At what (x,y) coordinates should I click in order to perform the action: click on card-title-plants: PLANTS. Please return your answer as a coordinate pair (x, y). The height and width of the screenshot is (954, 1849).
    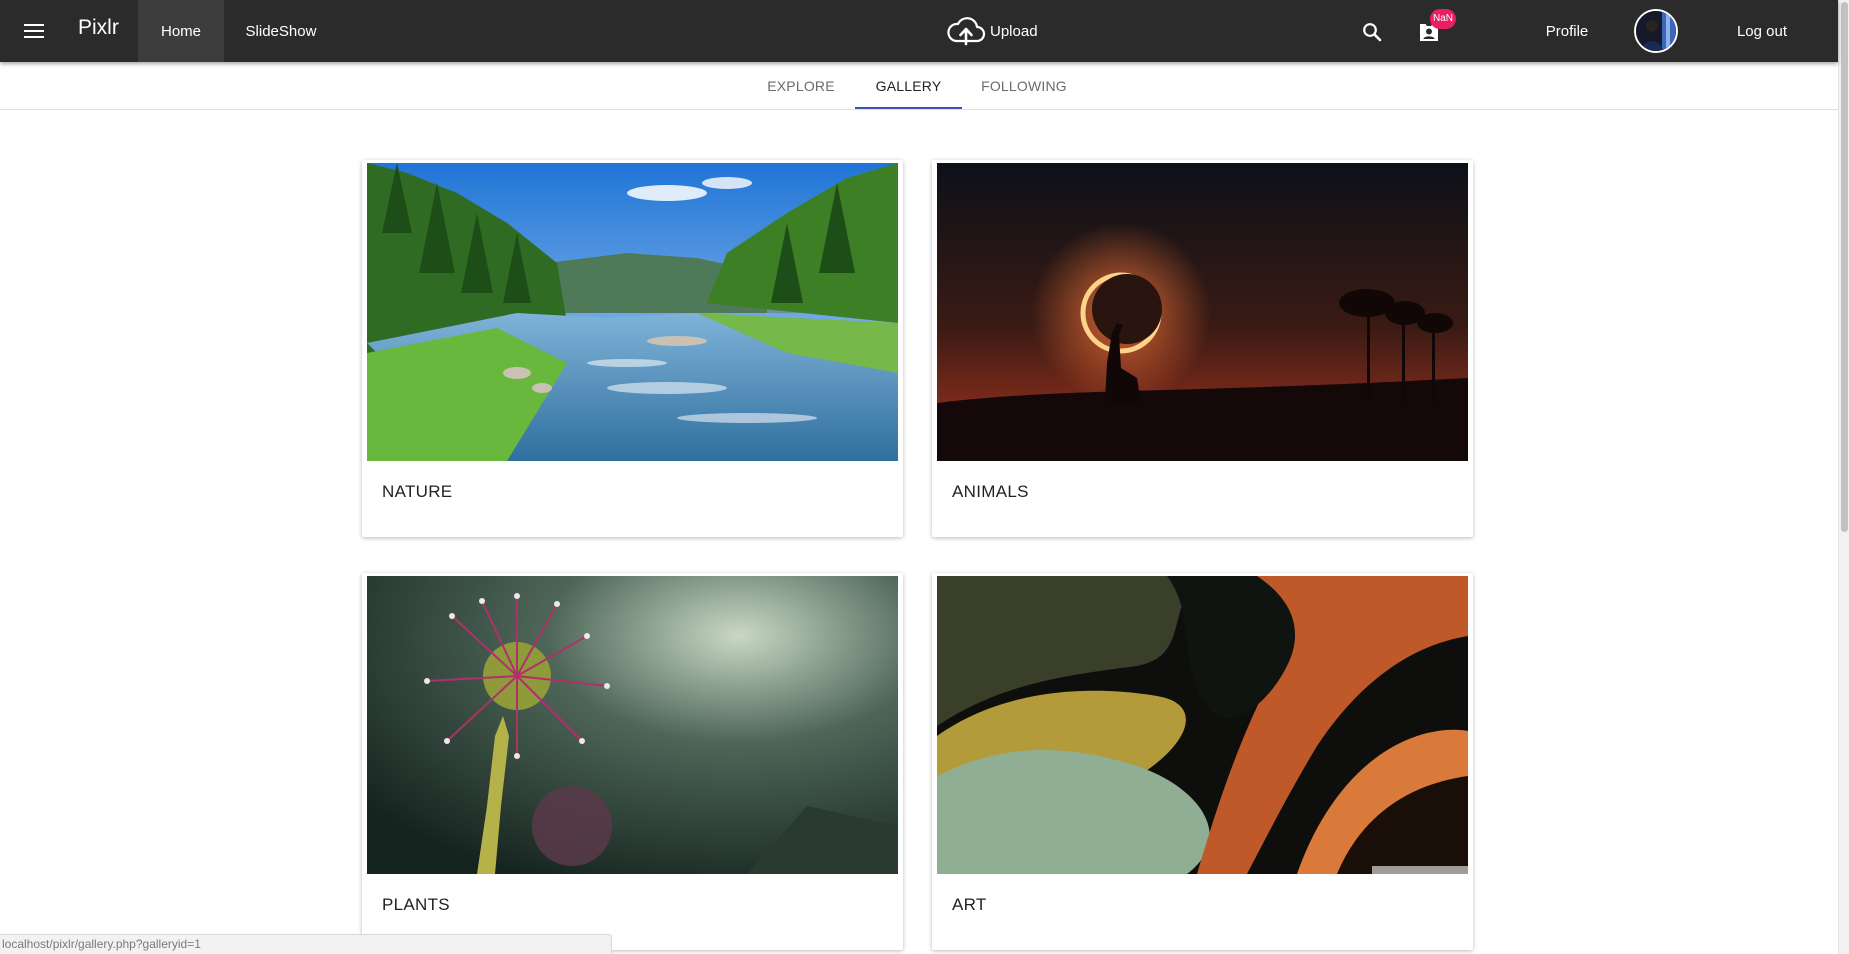
    Looking at the image, I should click on (416, 905).